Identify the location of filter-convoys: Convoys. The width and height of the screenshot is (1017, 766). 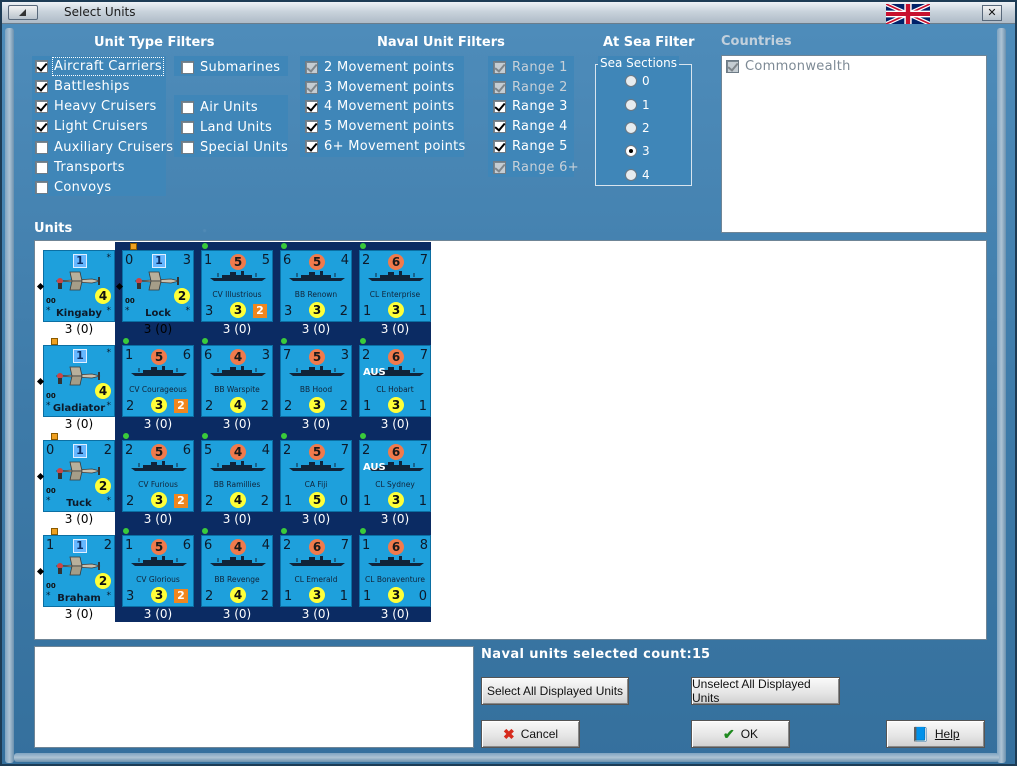
(73, 187).